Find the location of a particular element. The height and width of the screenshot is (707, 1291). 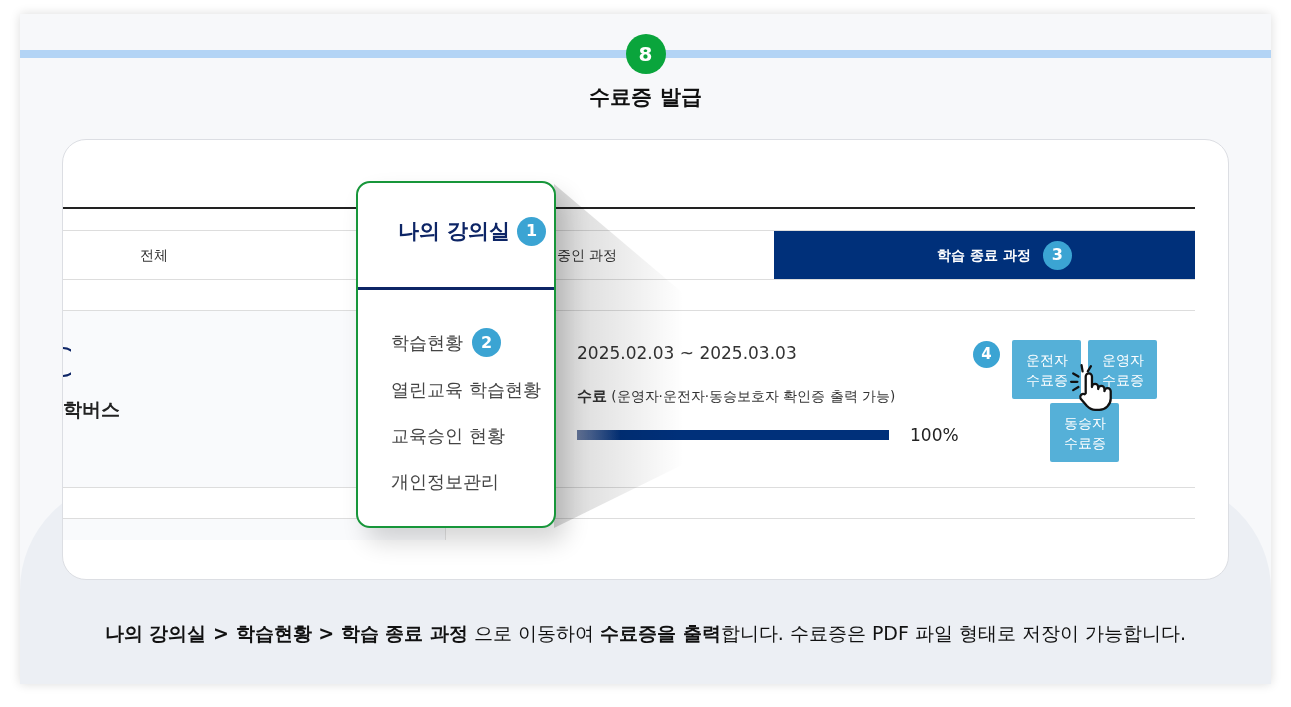

tab: 학습 종료 과정 3 is located at coordinates (984, 255).